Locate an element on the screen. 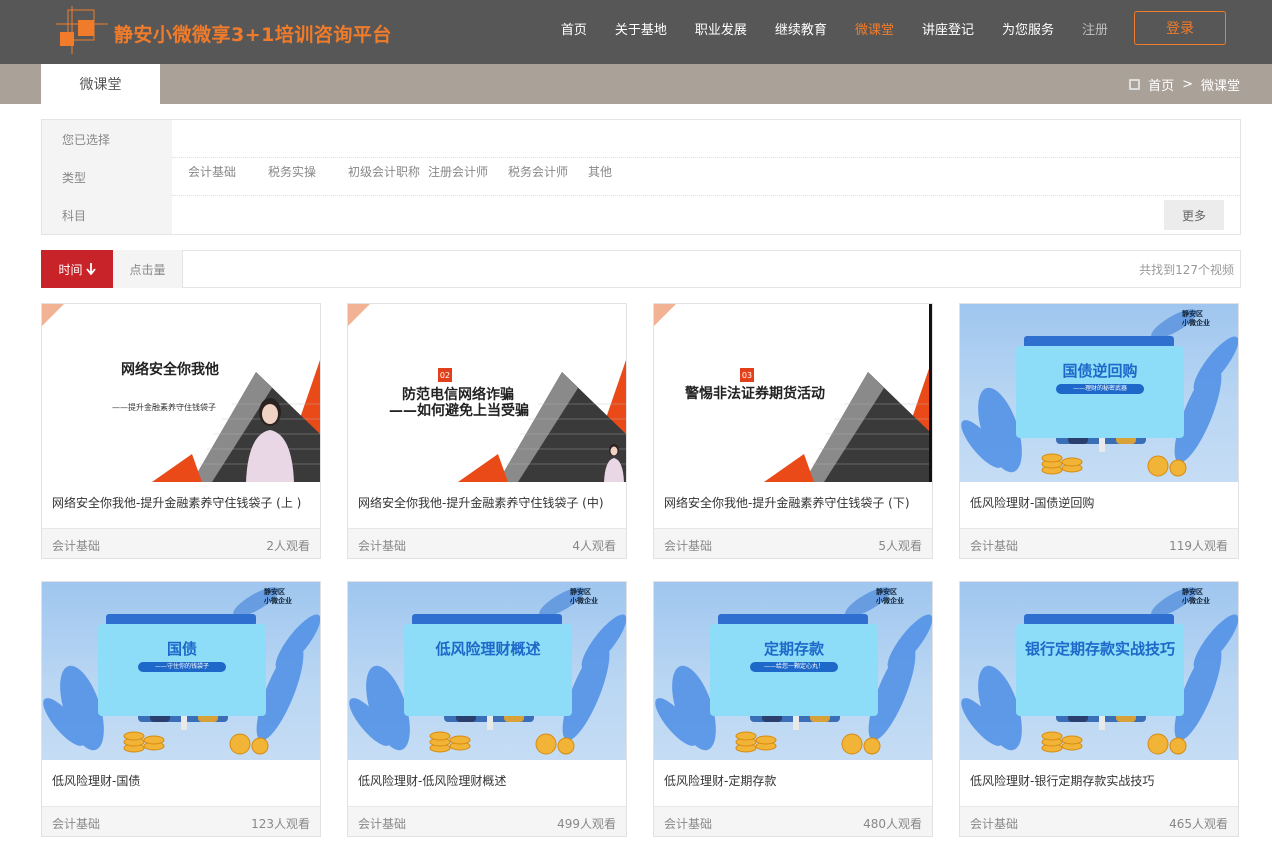 This screenshot has height=849, width=1272. video-card: 低风险理财概述 静安区 小微企业低风险理财-低风险理财概述会计基础 499人观看 is located at coordinates (487, 709).